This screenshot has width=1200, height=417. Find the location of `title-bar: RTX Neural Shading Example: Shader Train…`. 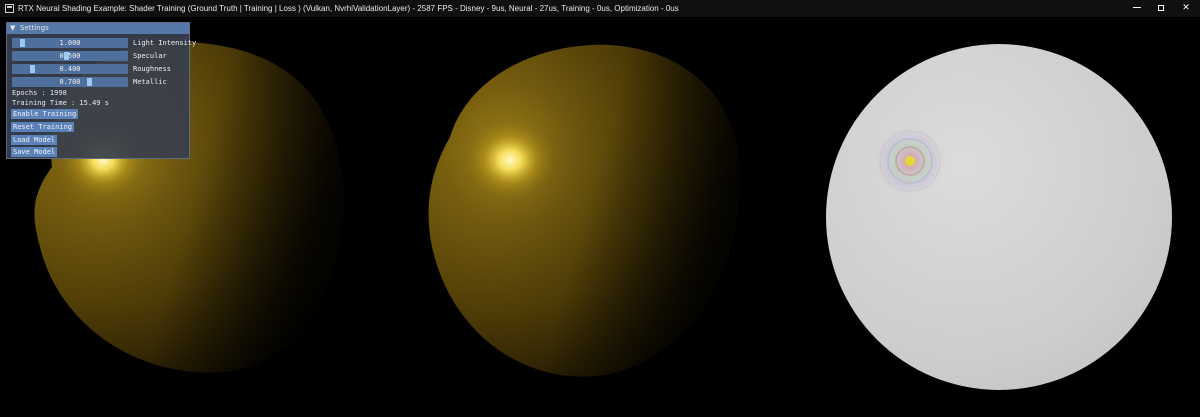

title-bar: RTX Neural Shading Example: Shader Train… is located at coordinates (600, 8).